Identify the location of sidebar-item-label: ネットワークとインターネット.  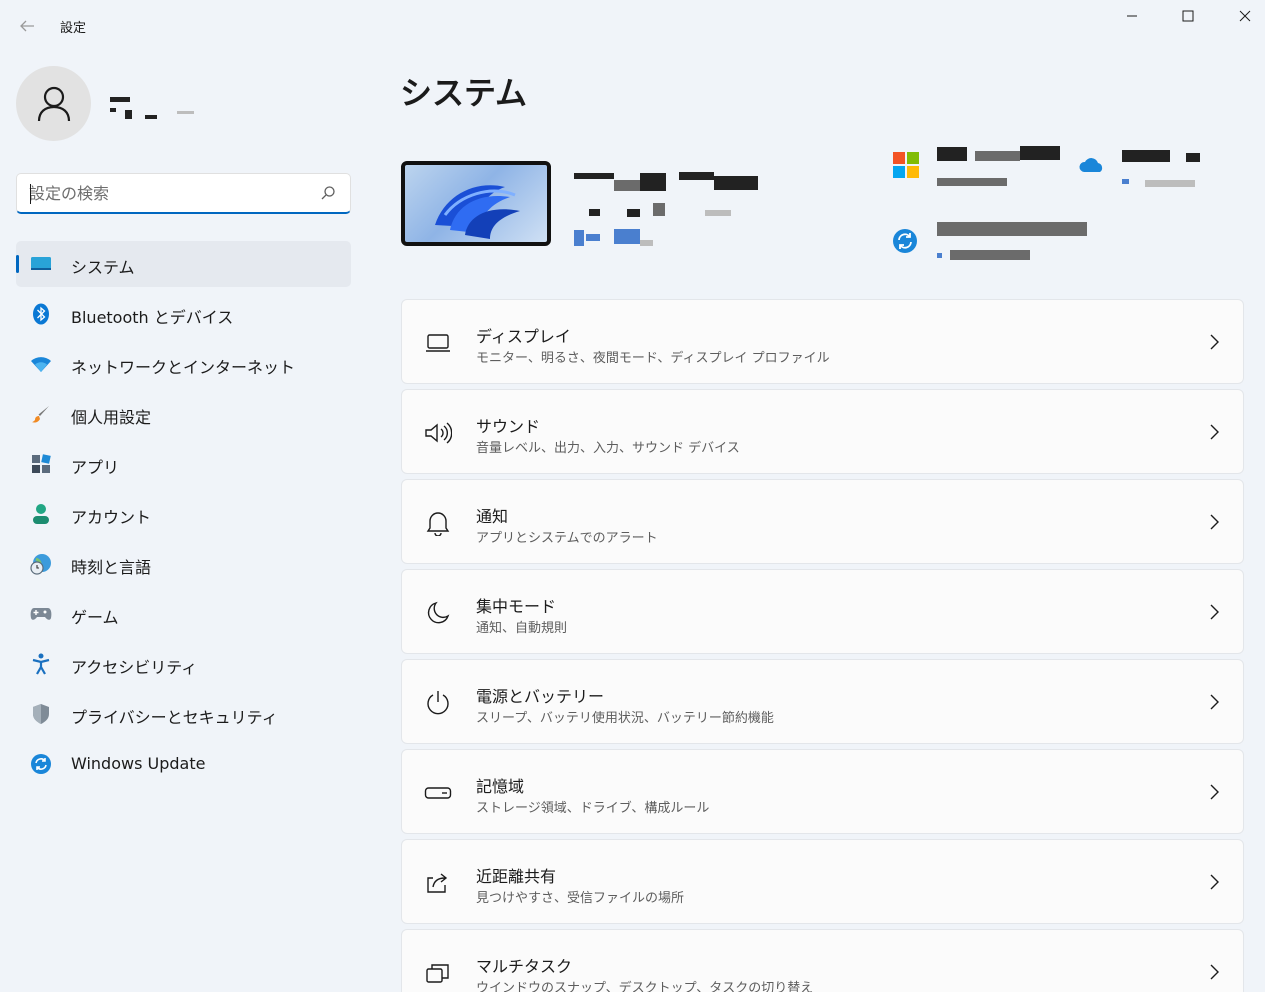
(183, 367).